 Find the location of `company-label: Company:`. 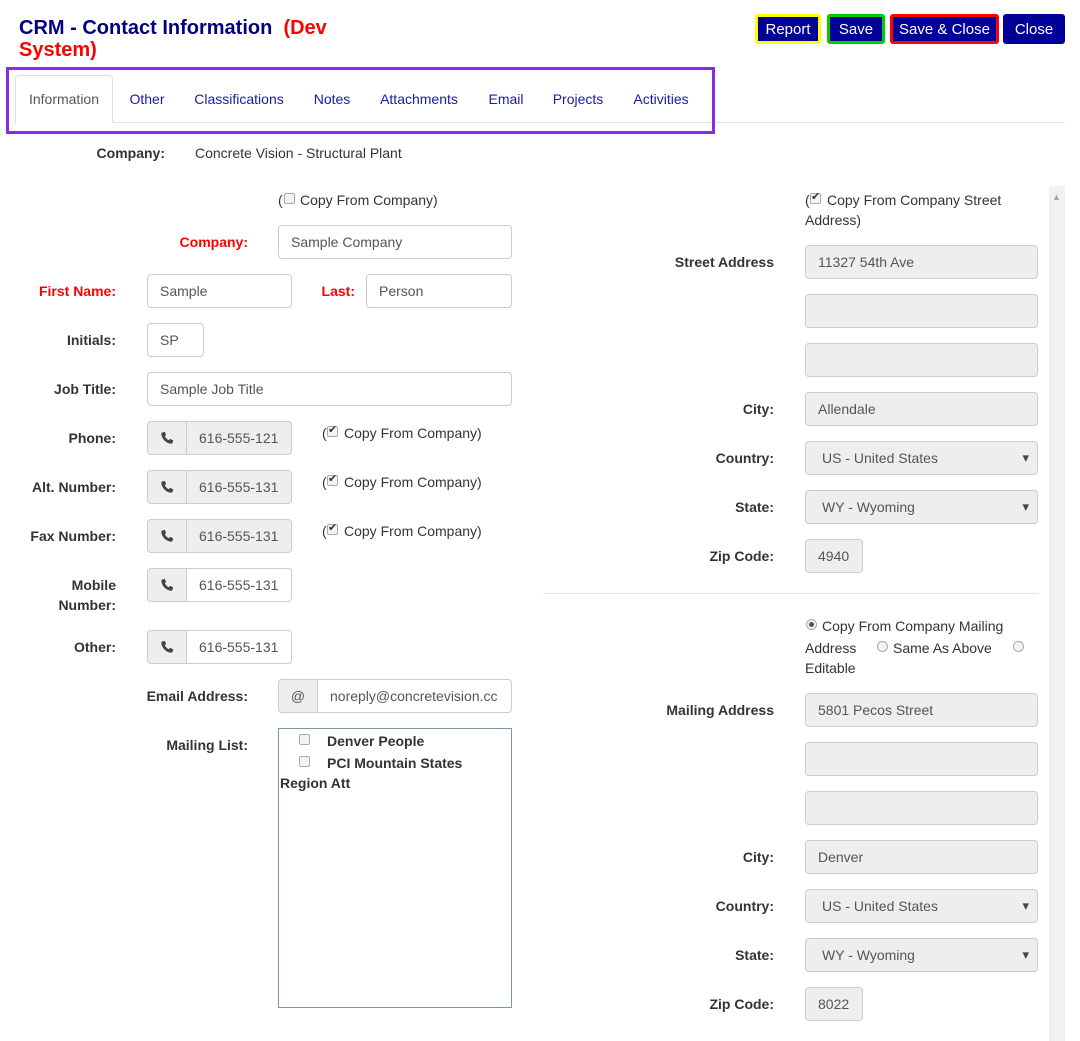

company-label: Company: is located at coordinates (213, 242).